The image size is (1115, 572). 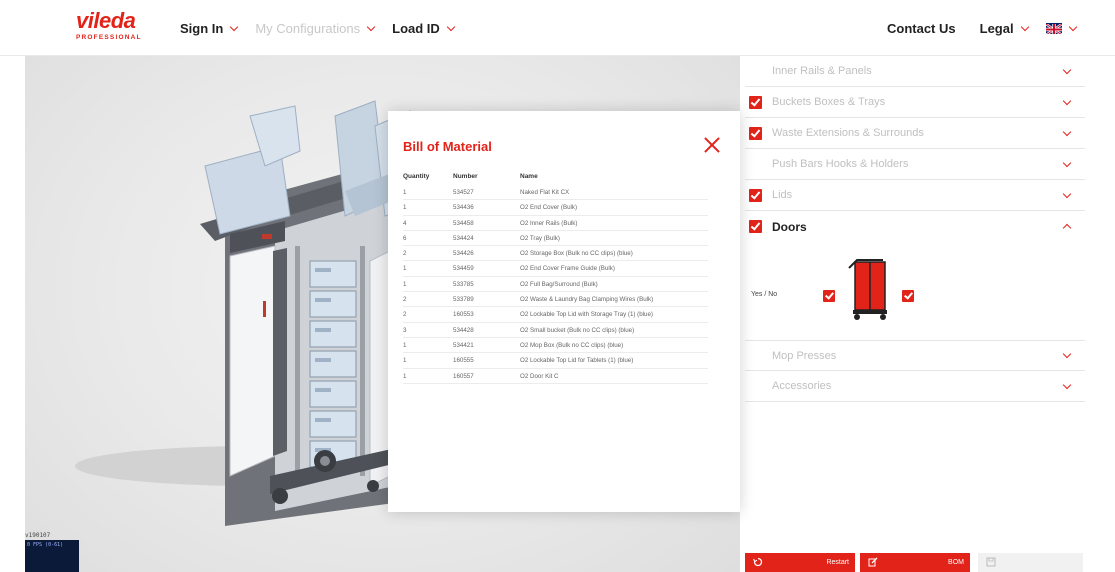 I want to click on category-push-bars-hooks-holders: Push Bars Hooks & Holders, so click(x=915, y=164).